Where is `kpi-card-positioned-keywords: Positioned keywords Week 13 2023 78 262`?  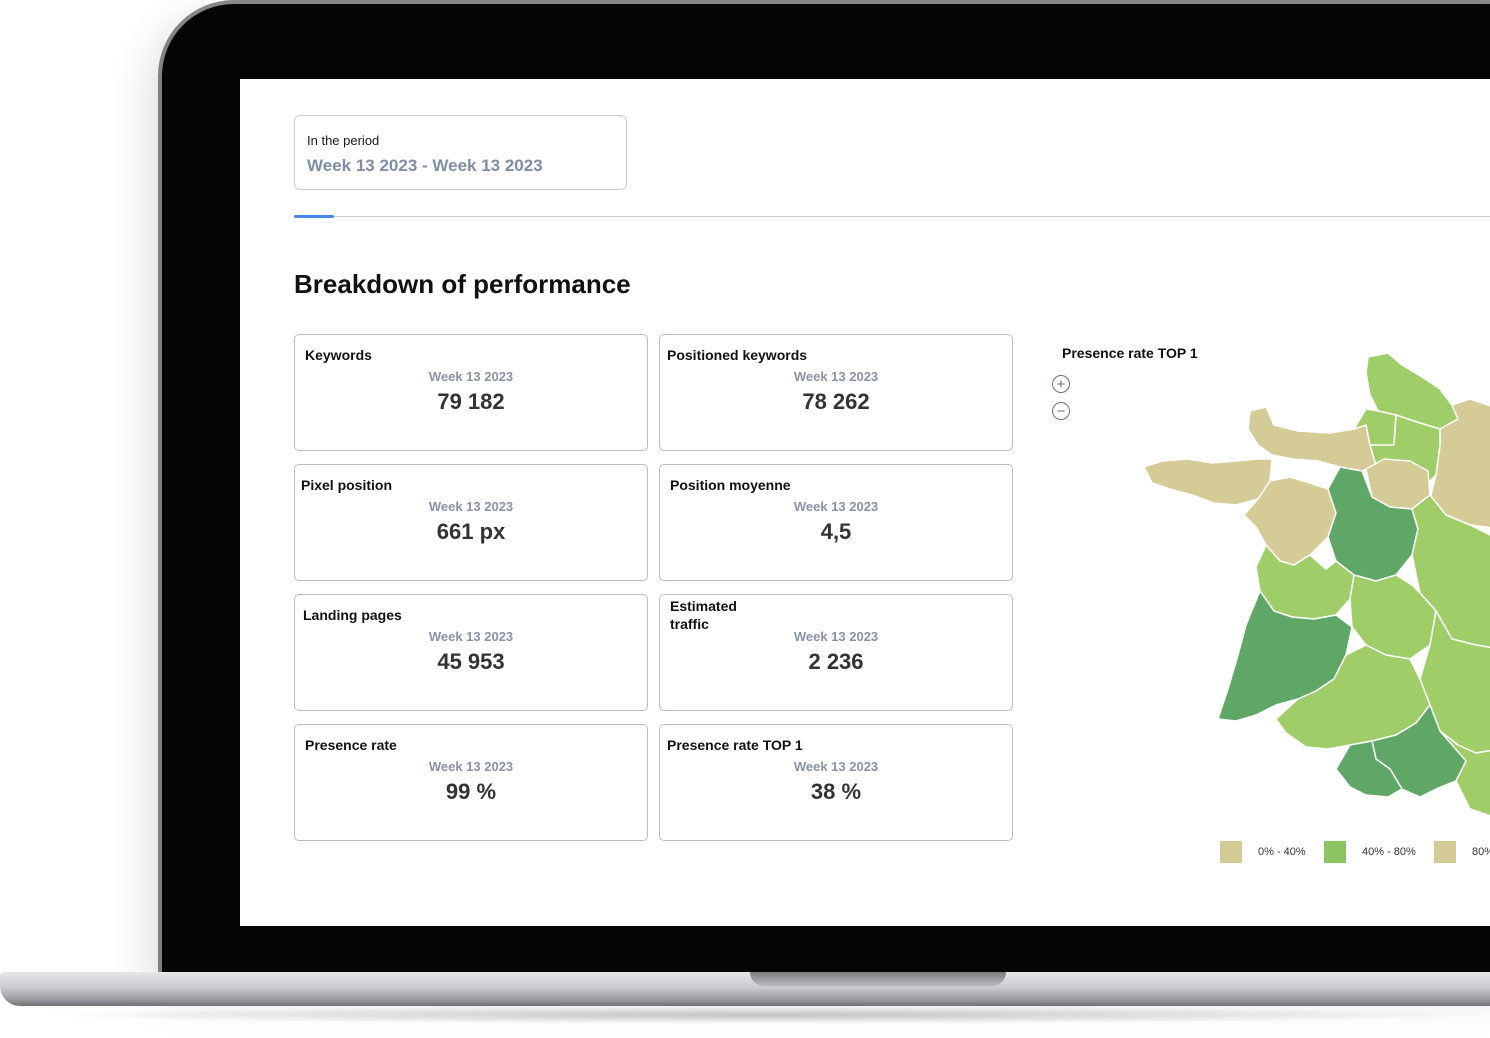 kpi-card-positioned-keywords: Positioned keywords Week 13 2023 78 262 is located at coordinates (836, 392).